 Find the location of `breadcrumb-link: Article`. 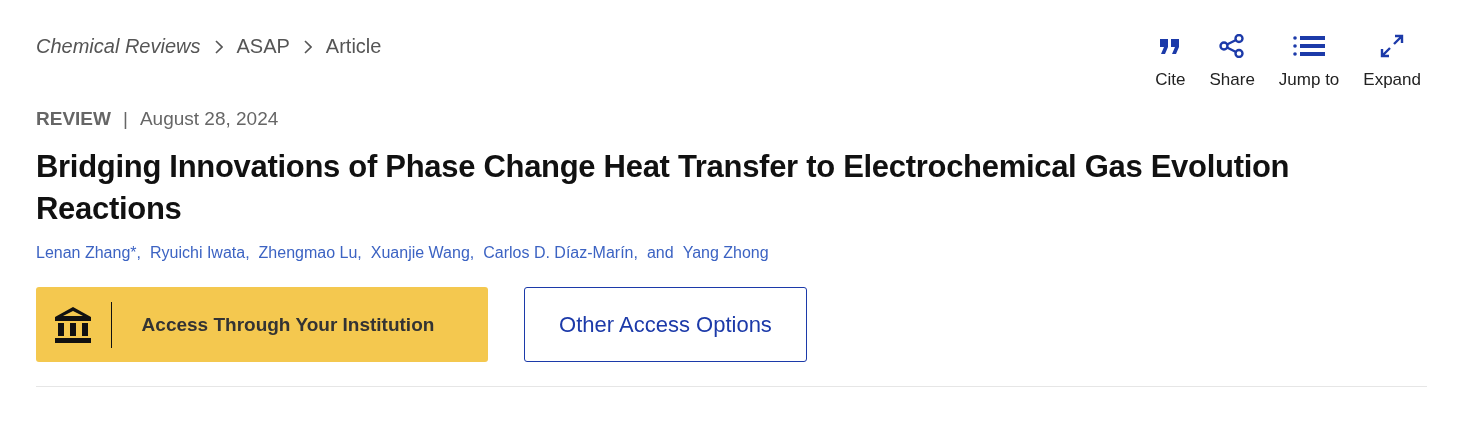

breadcrumb-link: Article is located at coordinates (353, 46).